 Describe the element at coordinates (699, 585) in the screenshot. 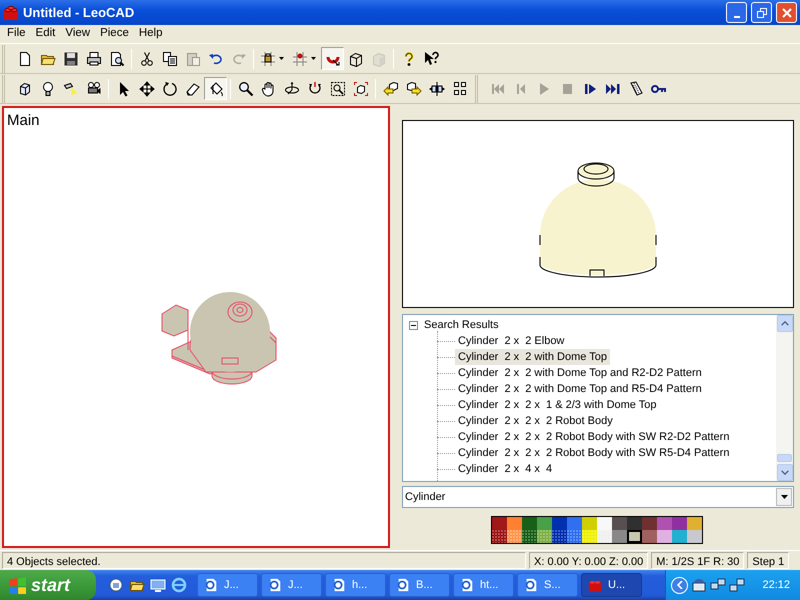

I see `phone-icon` at that location.